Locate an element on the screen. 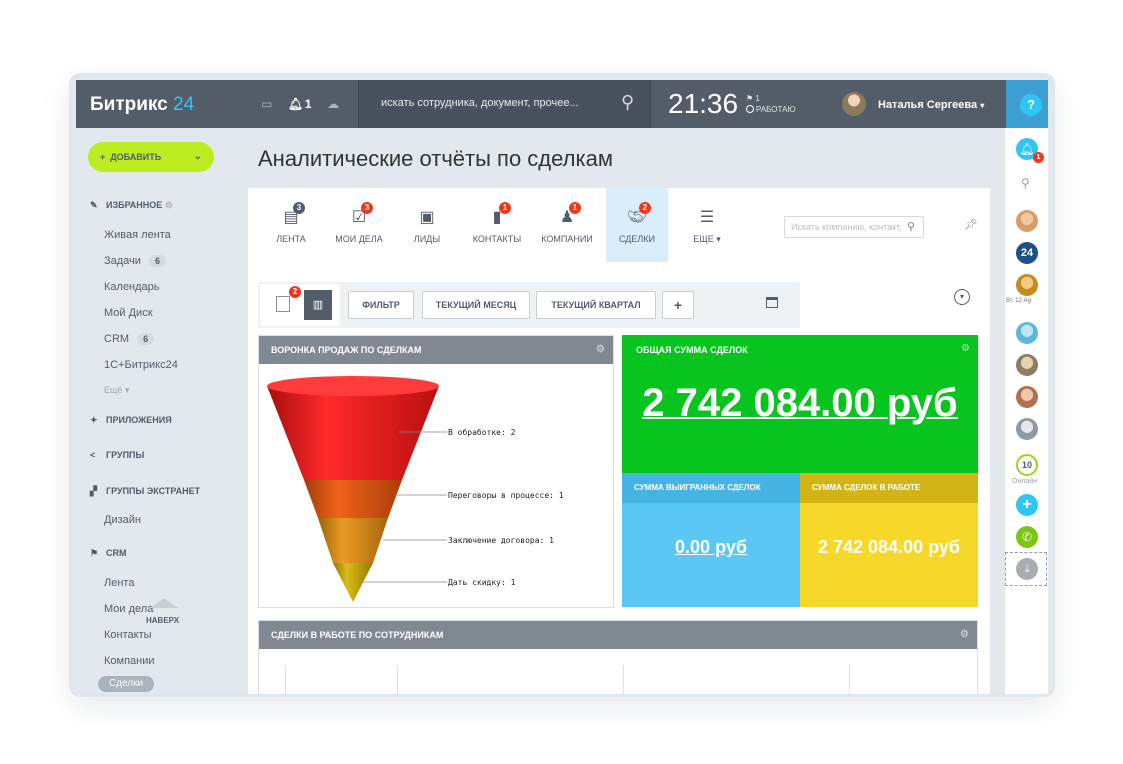  groups-section: < ГРУППЫ is located at coordinates (117, 455).